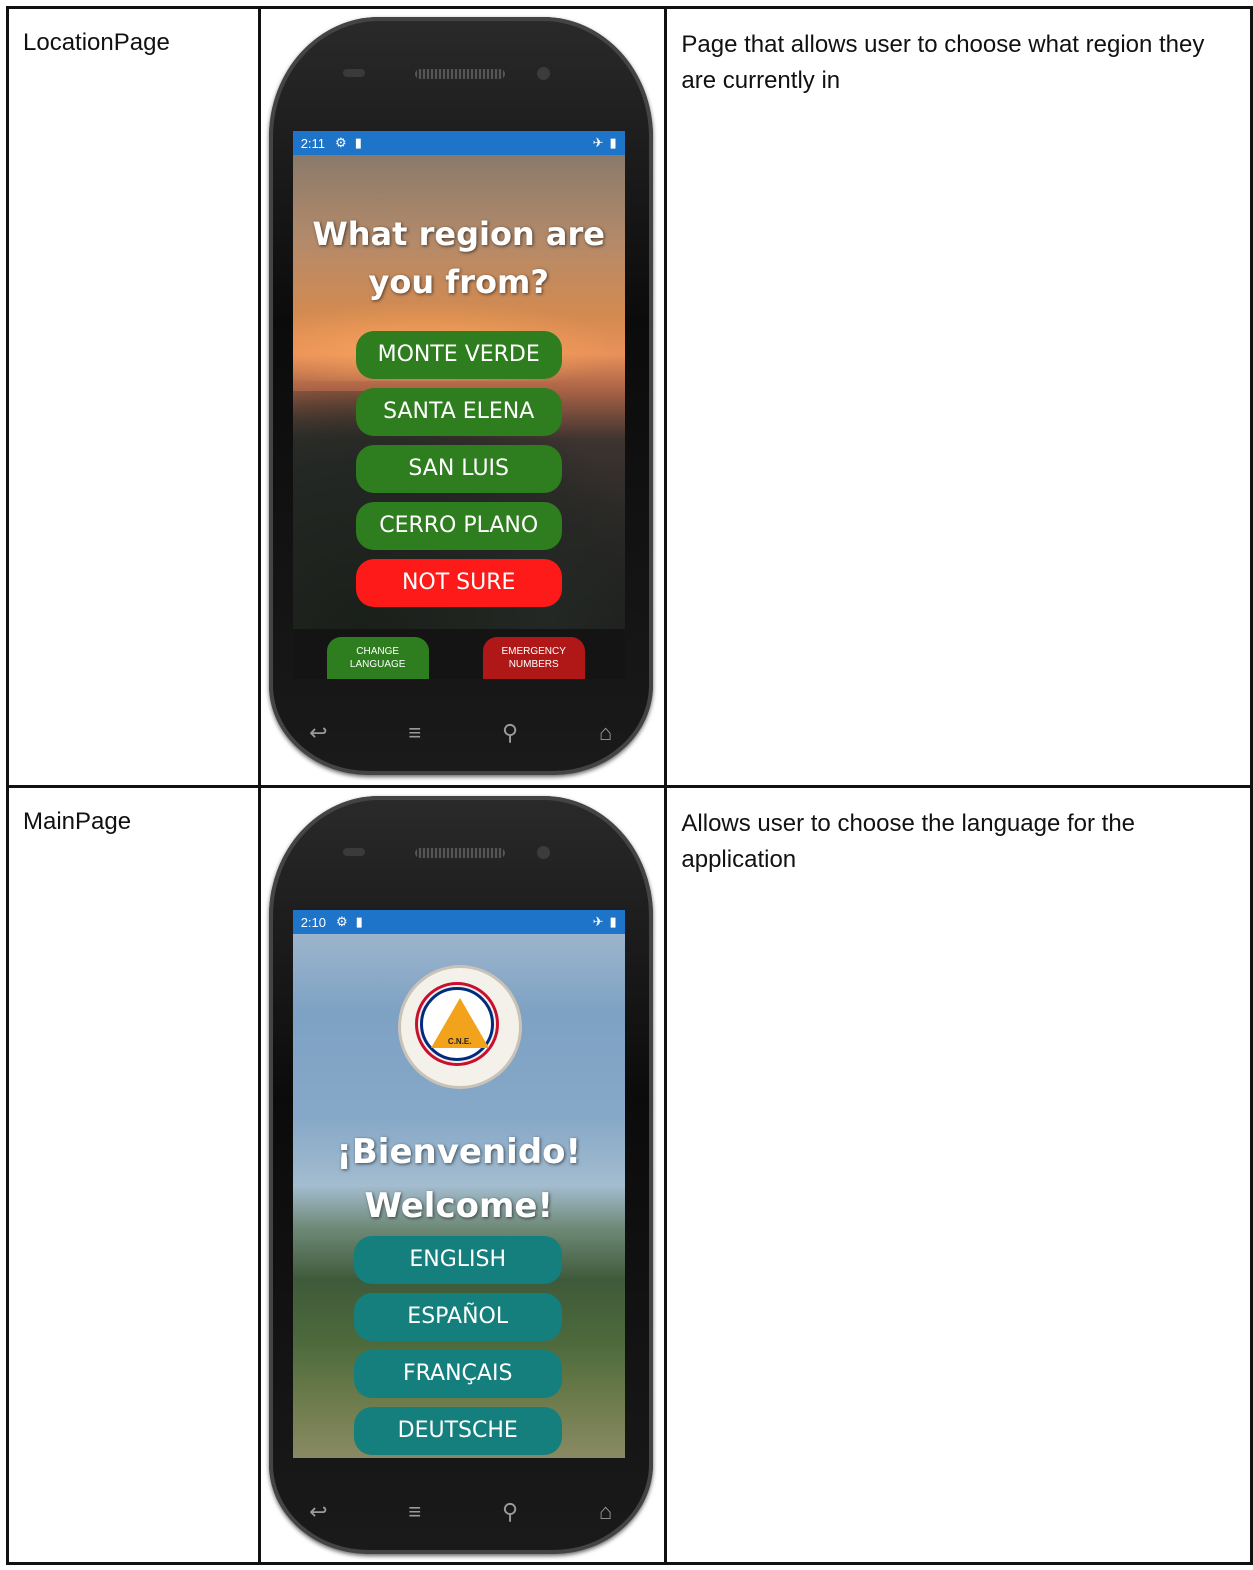 This screenshot has height=1570, width=1253. What do you see at coordinates (458, 654) in the screenshot?
I see `footer-bar: CHANGE LANGUAGE EMERGENCY NUMBERS` at bounding box center [458, 654].